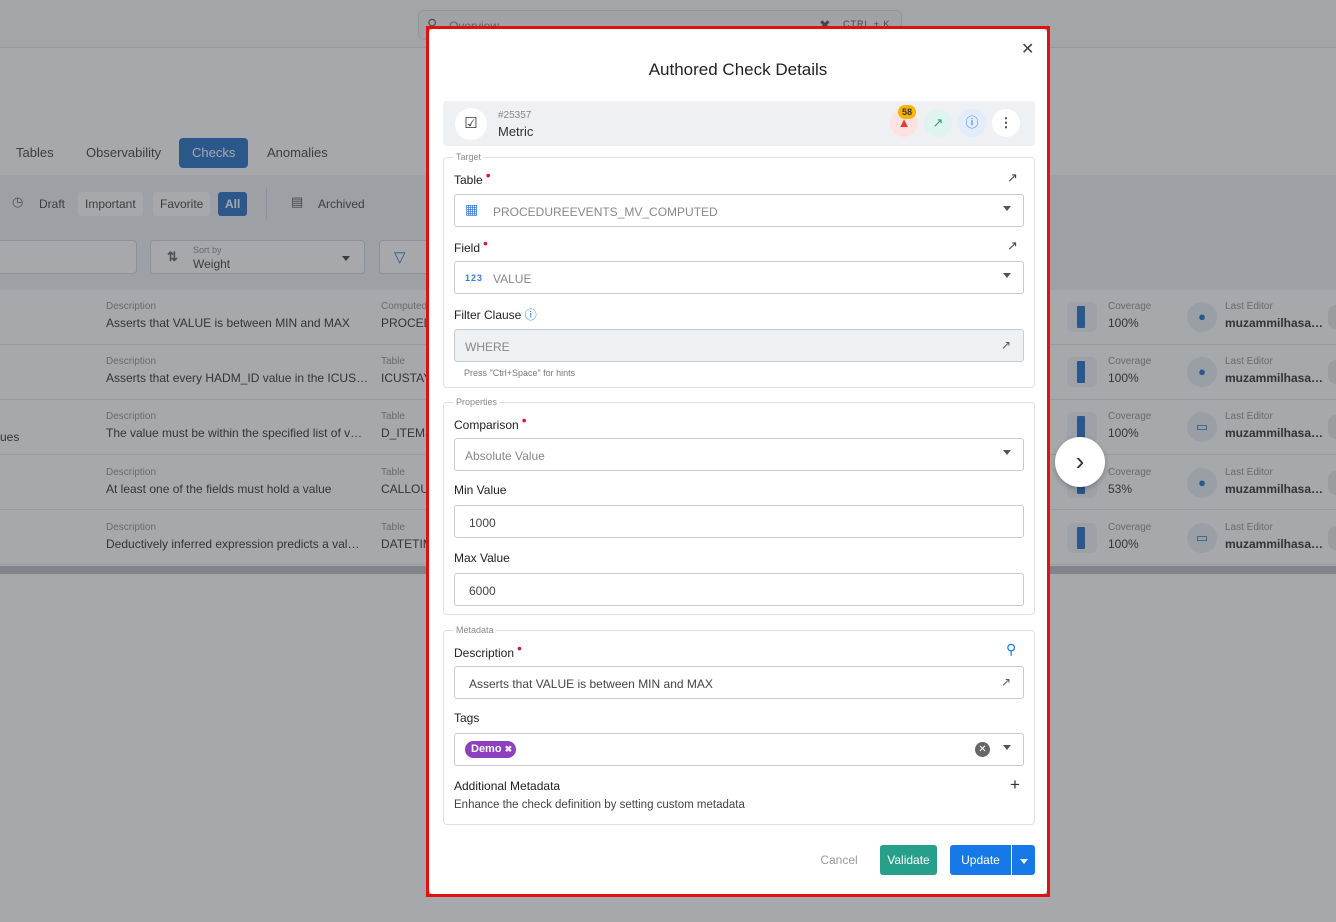  What do you see at coordinates (488, 650) in the screenshot?
I see `description-label: Description •` at bounding box center [488, 650].